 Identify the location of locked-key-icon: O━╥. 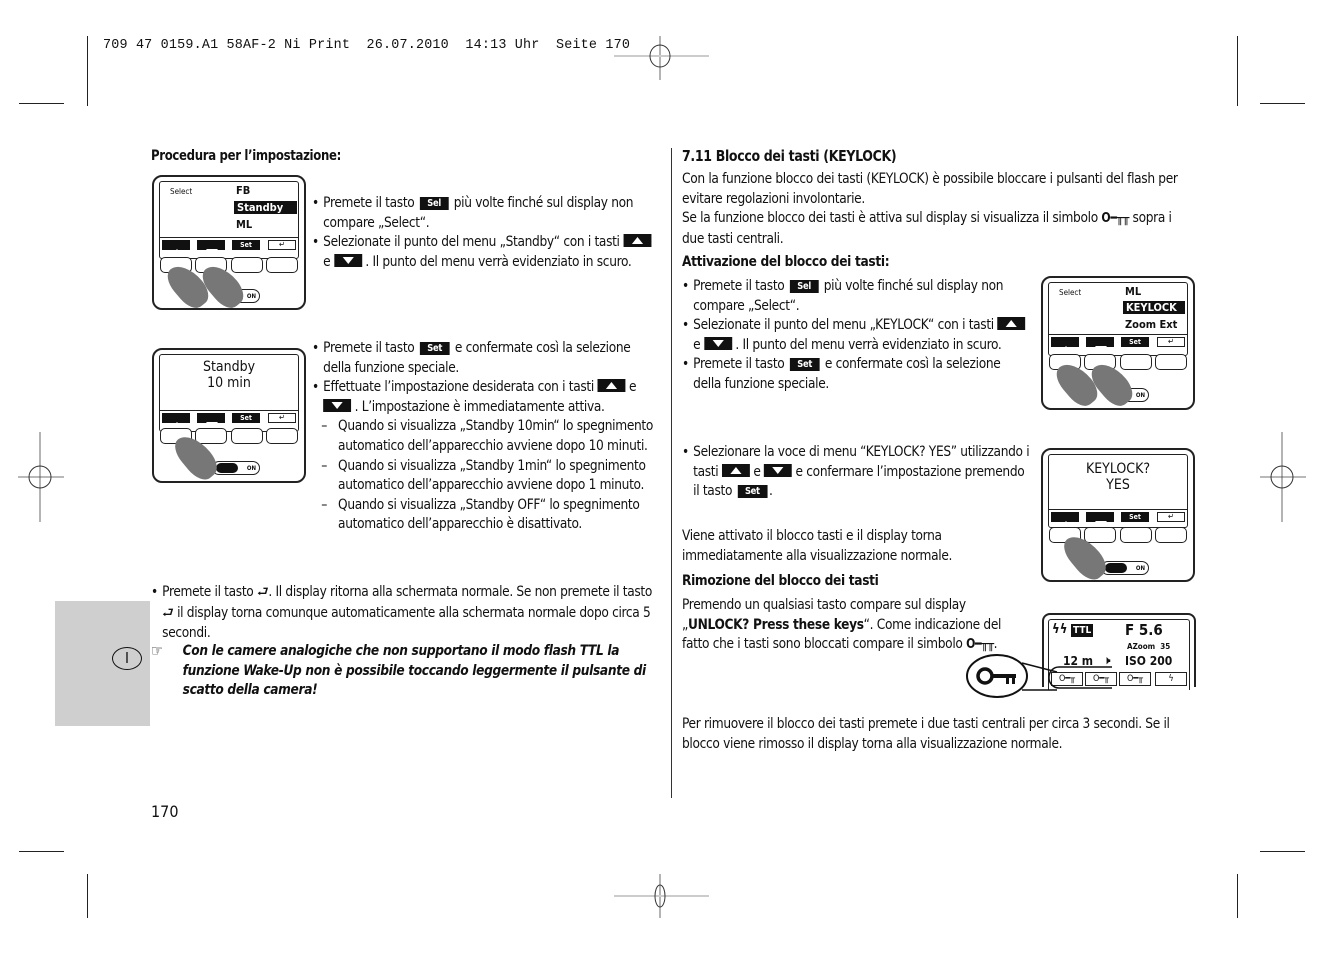
(1135, 679).